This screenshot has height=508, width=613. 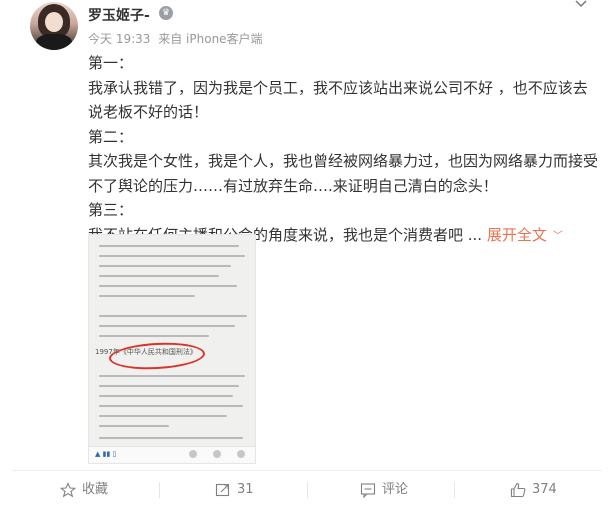 I want to click on post-paragraph: 第二：, so click(x=111, y=136).